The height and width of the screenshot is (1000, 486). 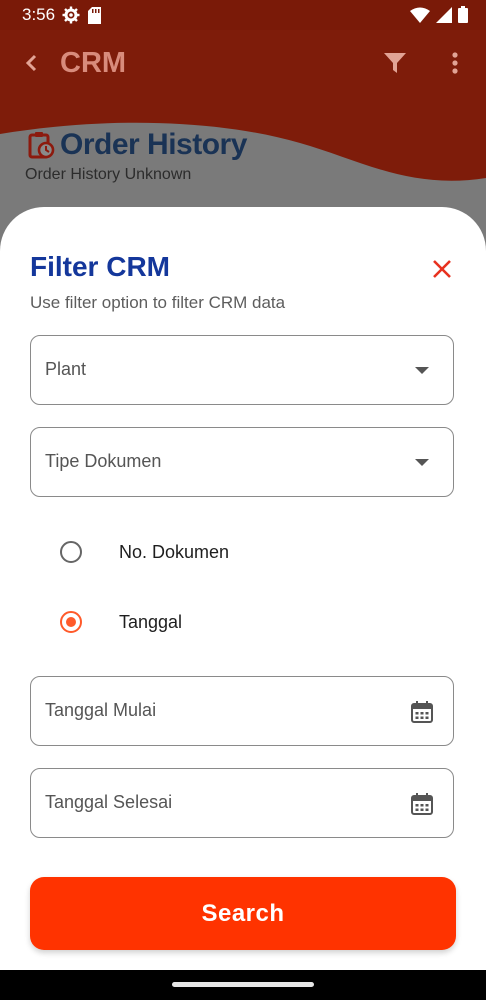 I want to click on radio-label: No. Dokumen, so click(x=174, y=551).